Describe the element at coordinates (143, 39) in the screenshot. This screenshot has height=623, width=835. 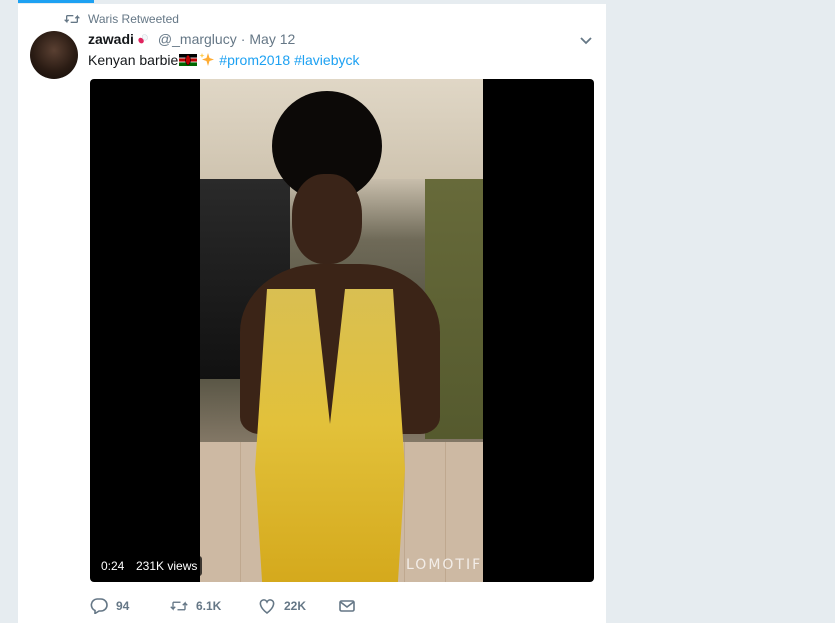
I see `pill-emoji-icon` at that location.